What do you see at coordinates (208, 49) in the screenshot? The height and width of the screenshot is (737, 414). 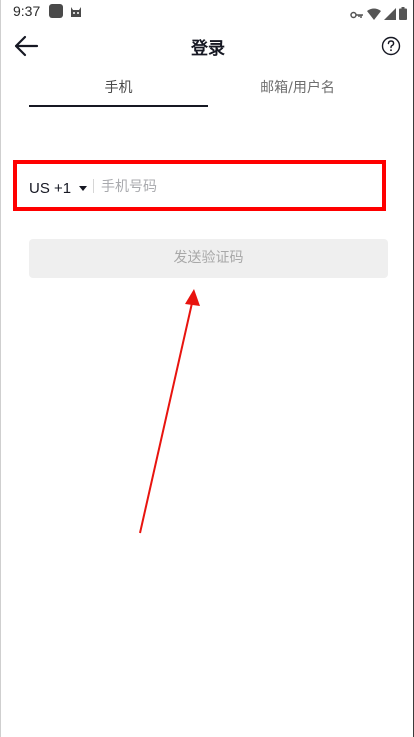 I see `page-title: 登录` at bounding box center [208, 49].